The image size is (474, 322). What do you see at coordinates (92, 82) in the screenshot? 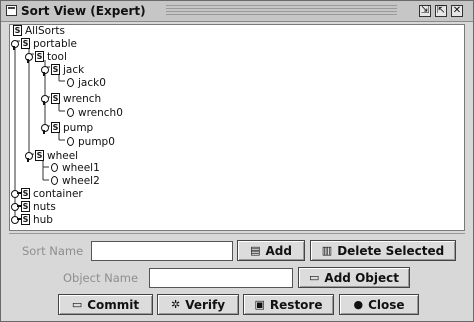
I see `tree-node-label: jack0` at bounding box center [92, 82].